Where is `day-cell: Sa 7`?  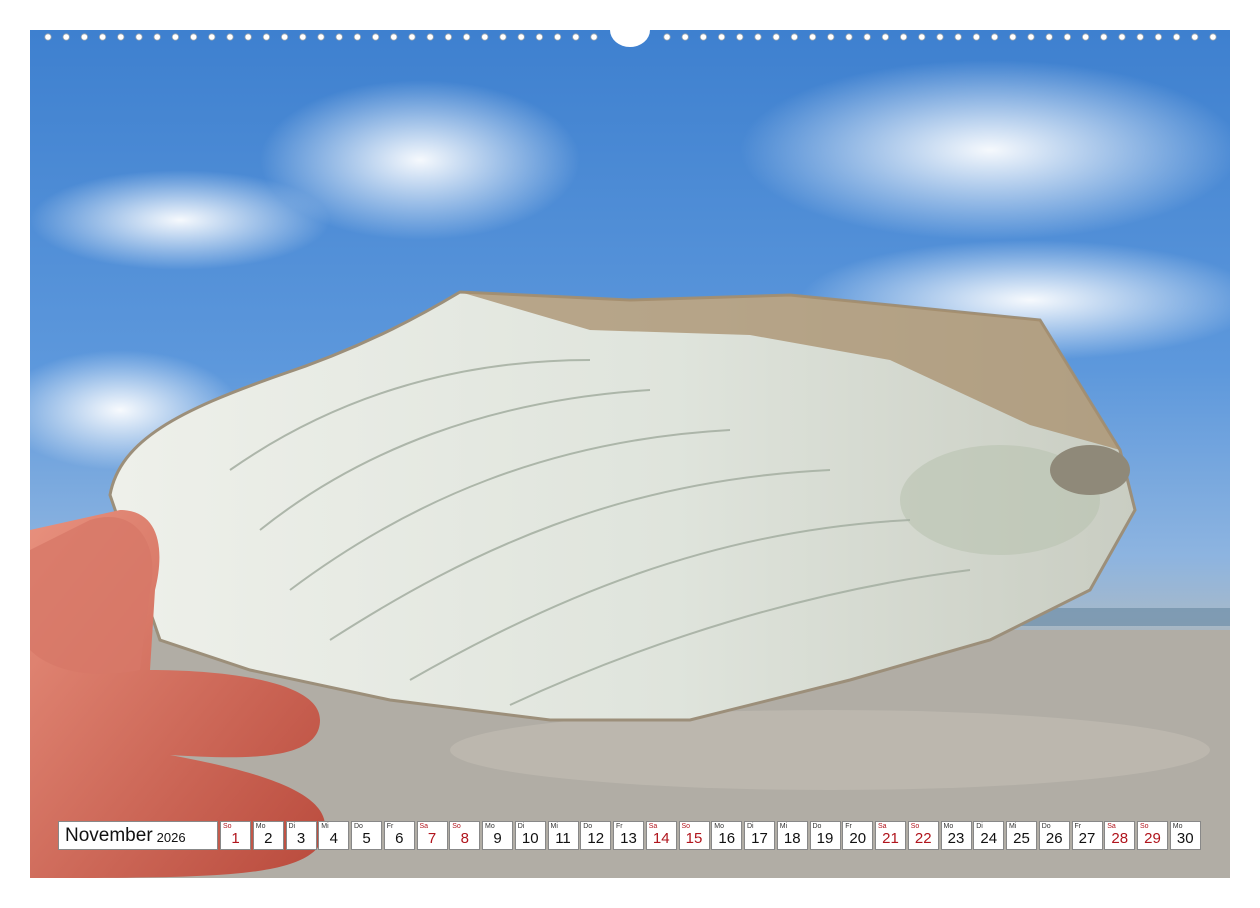 day-cell: Sa 7 is located at coordinates (432, 835).